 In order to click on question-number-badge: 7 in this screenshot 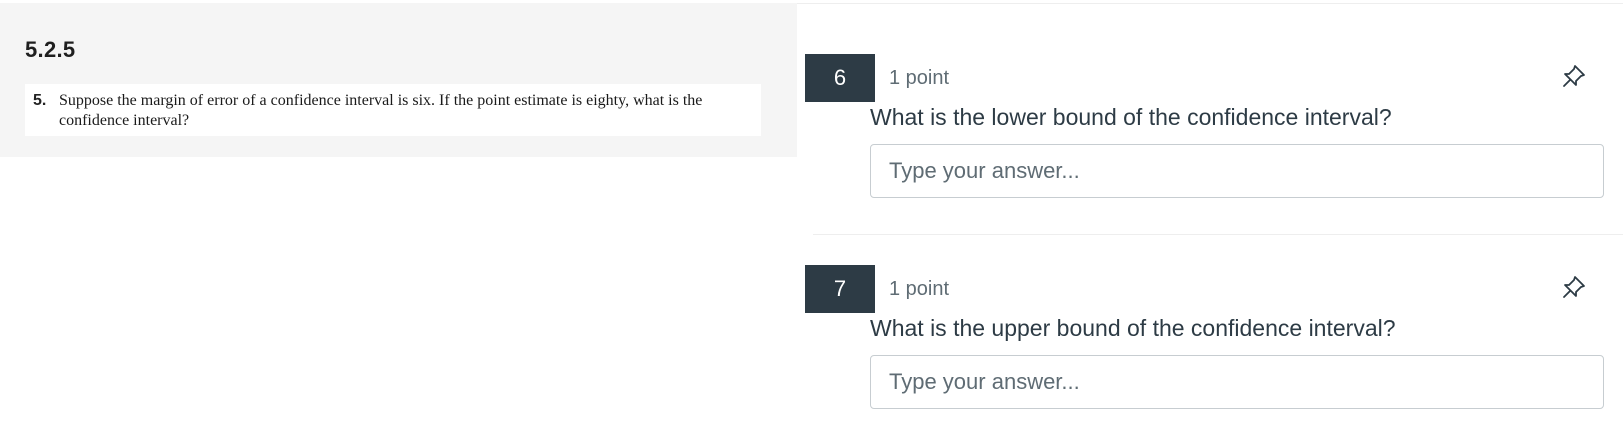, I will do `click(840, 289)`.